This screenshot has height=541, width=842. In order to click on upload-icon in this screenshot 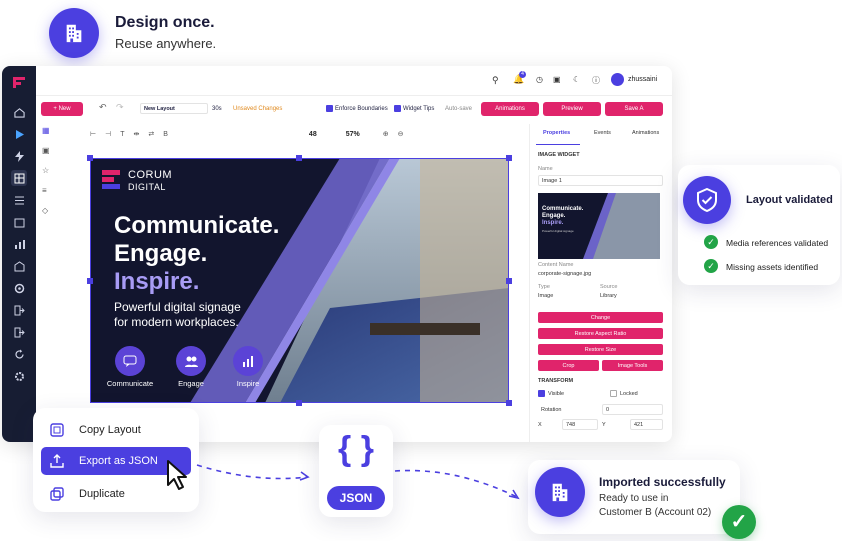, I will do `click(57, 461)`.